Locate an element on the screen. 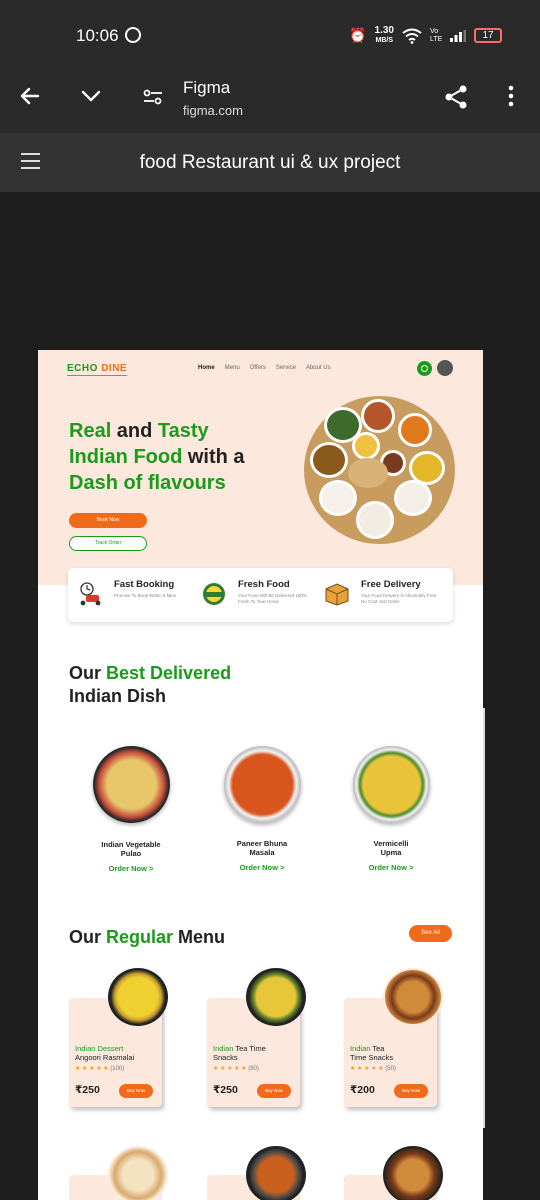 The width and height of the screenshot is (540, 1200). track-order-button: Track Order is located at coordinates (108, 543).